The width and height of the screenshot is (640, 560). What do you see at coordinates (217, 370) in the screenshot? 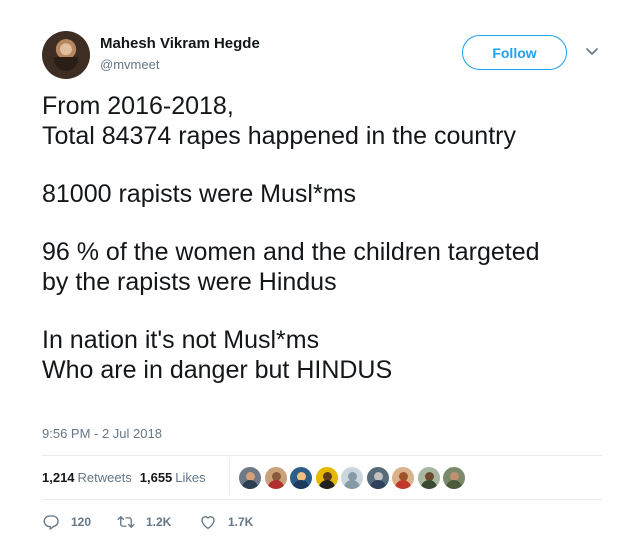
I see `tweet-text-line: Who are in danger but HINDUS` at bounding box center [217, 370].